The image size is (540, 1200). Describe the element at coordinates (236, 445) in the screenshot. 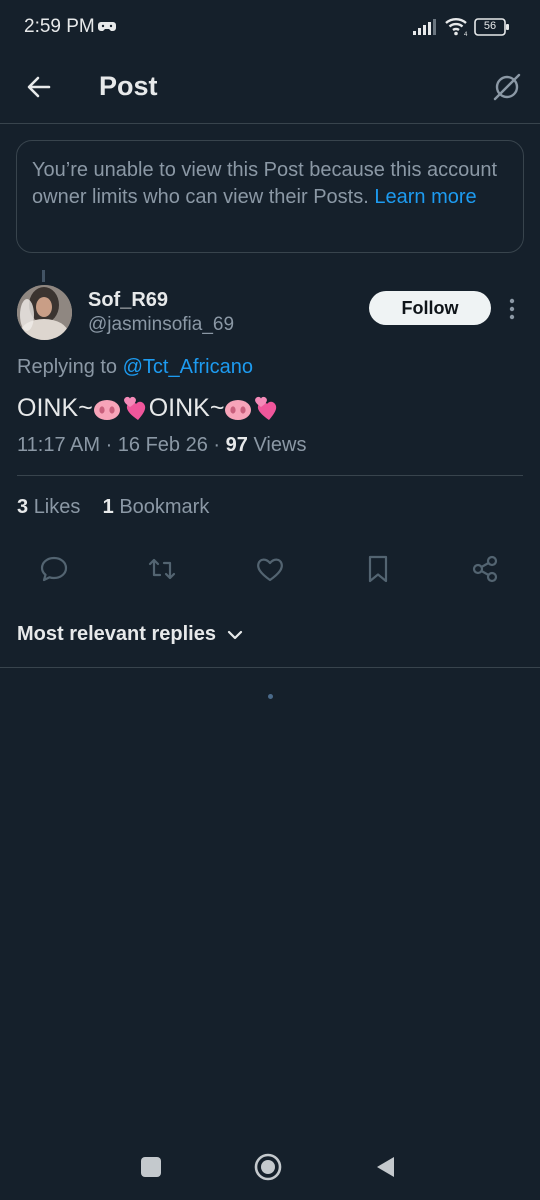

I see `views-count: 97` at that location.